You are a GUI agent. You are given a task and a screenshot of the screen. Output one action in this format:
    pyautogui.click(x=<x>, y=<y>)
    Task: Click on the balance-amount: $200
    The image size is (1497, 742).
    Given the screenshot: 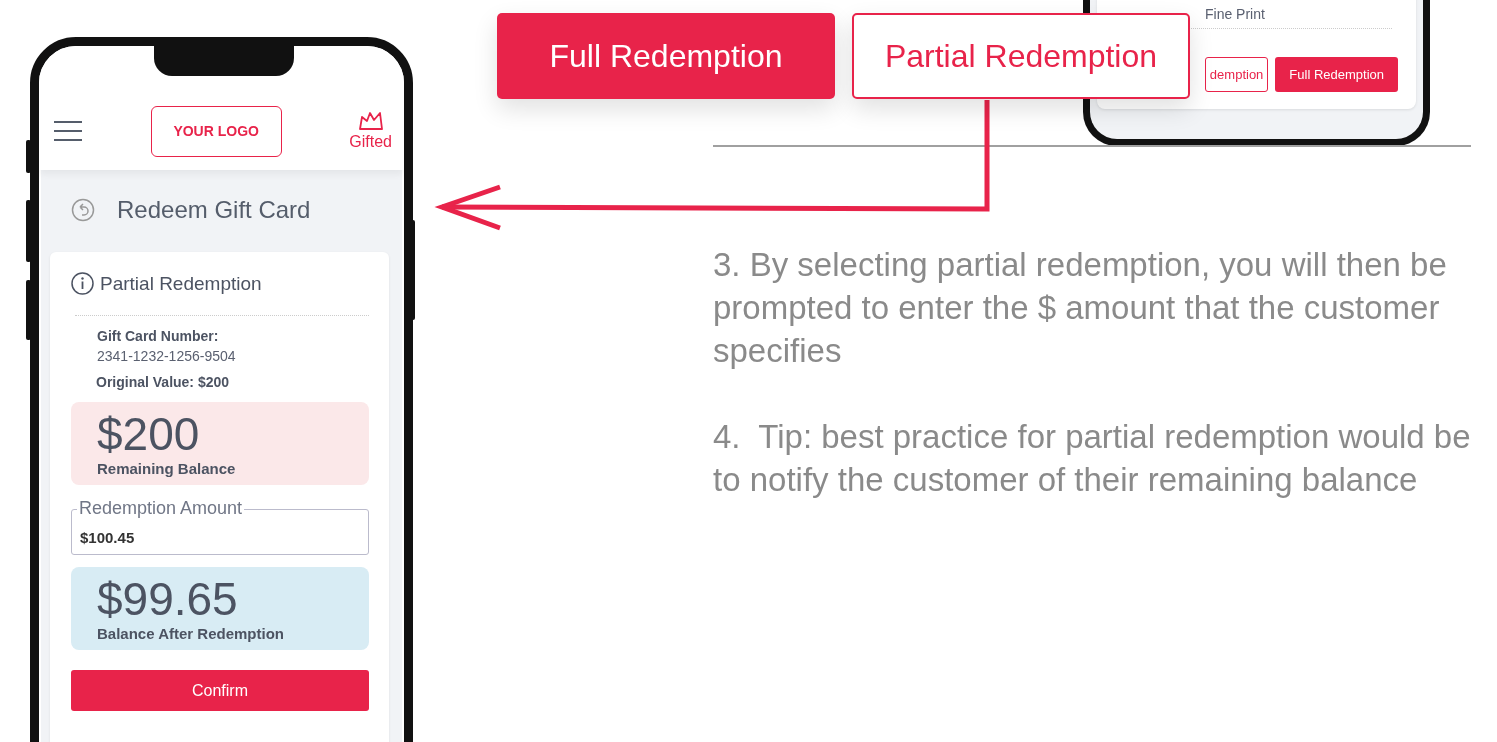 What is the action you would take?
    pyautogui.click(x=149, y=434)
    